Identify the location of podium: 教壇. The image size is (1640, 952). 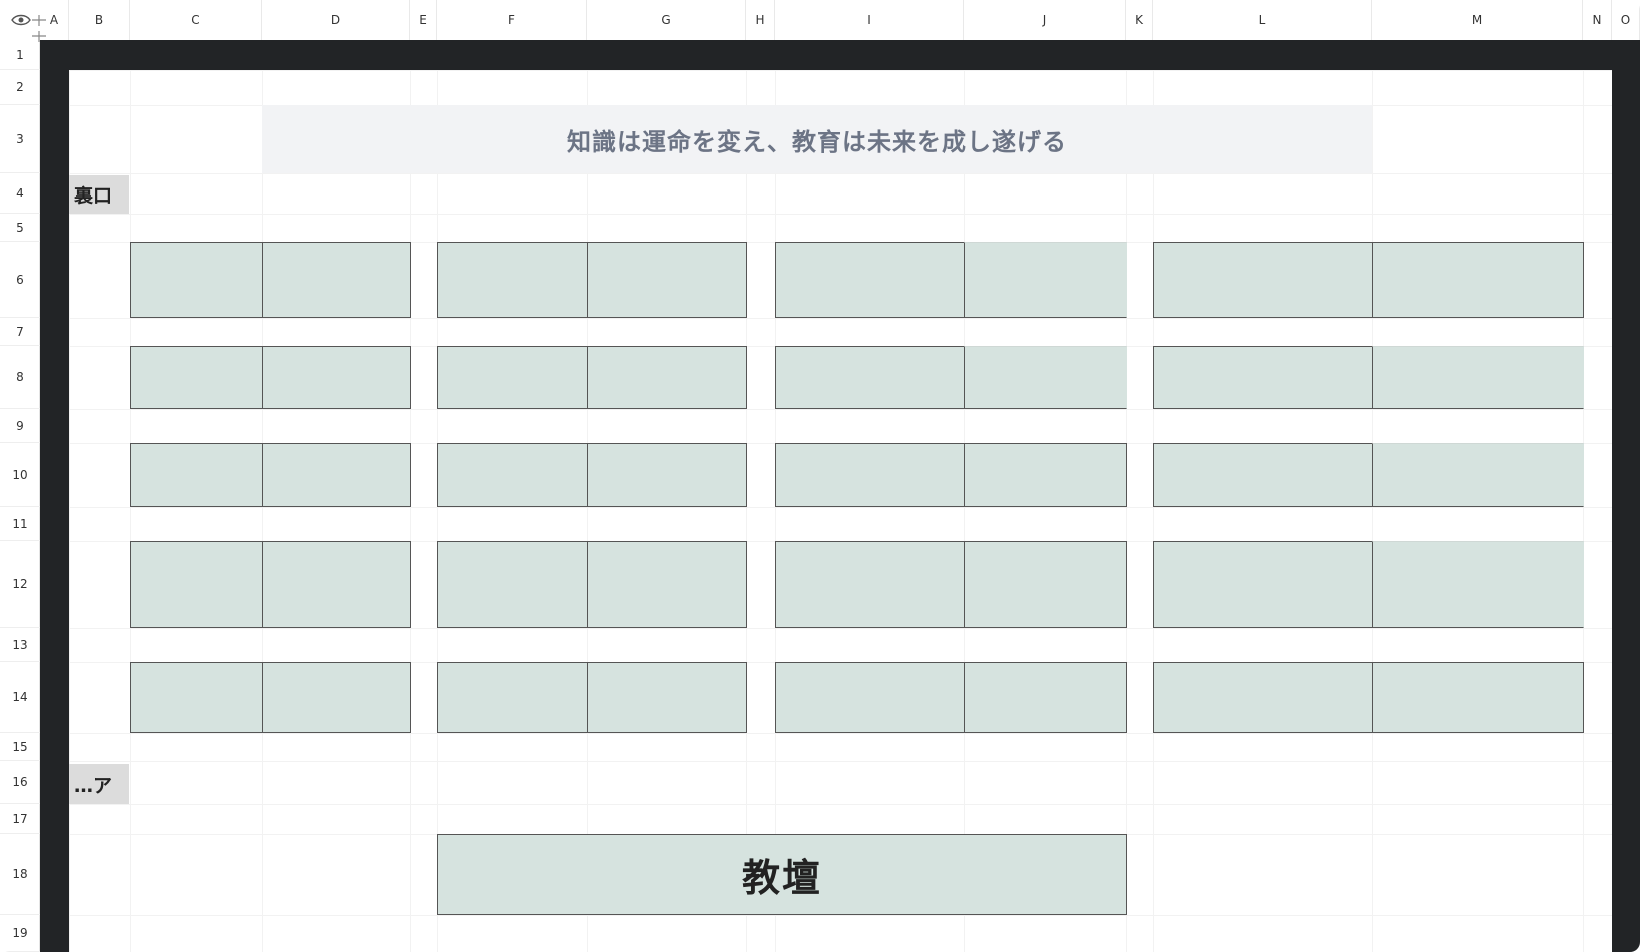
(782, 874).